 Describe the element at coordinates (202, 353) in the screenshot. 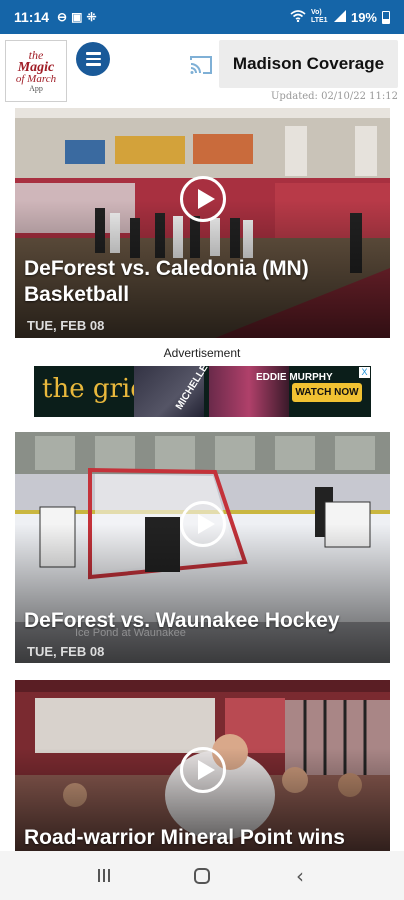

I see `advertisement-label: Advertisement` at that location.